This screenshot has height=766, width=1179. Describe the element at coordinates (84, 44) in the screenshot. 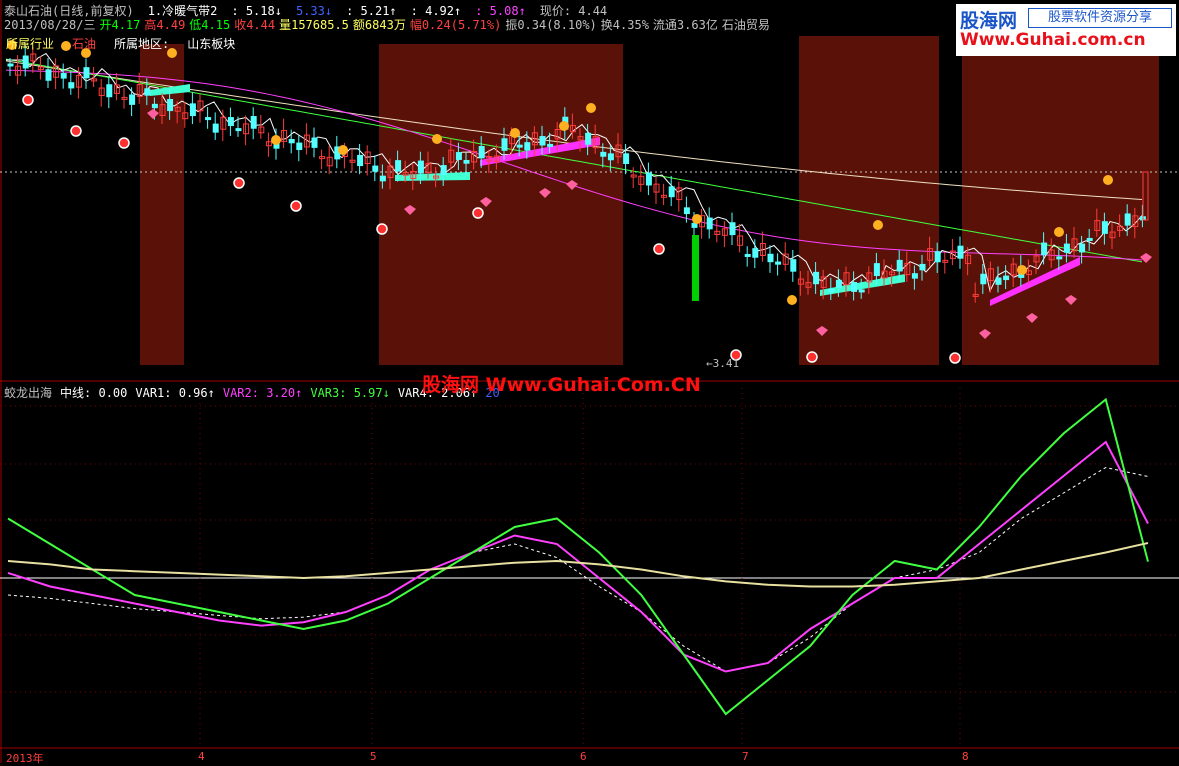

I see `header.line3-segment: 石油` at that location.